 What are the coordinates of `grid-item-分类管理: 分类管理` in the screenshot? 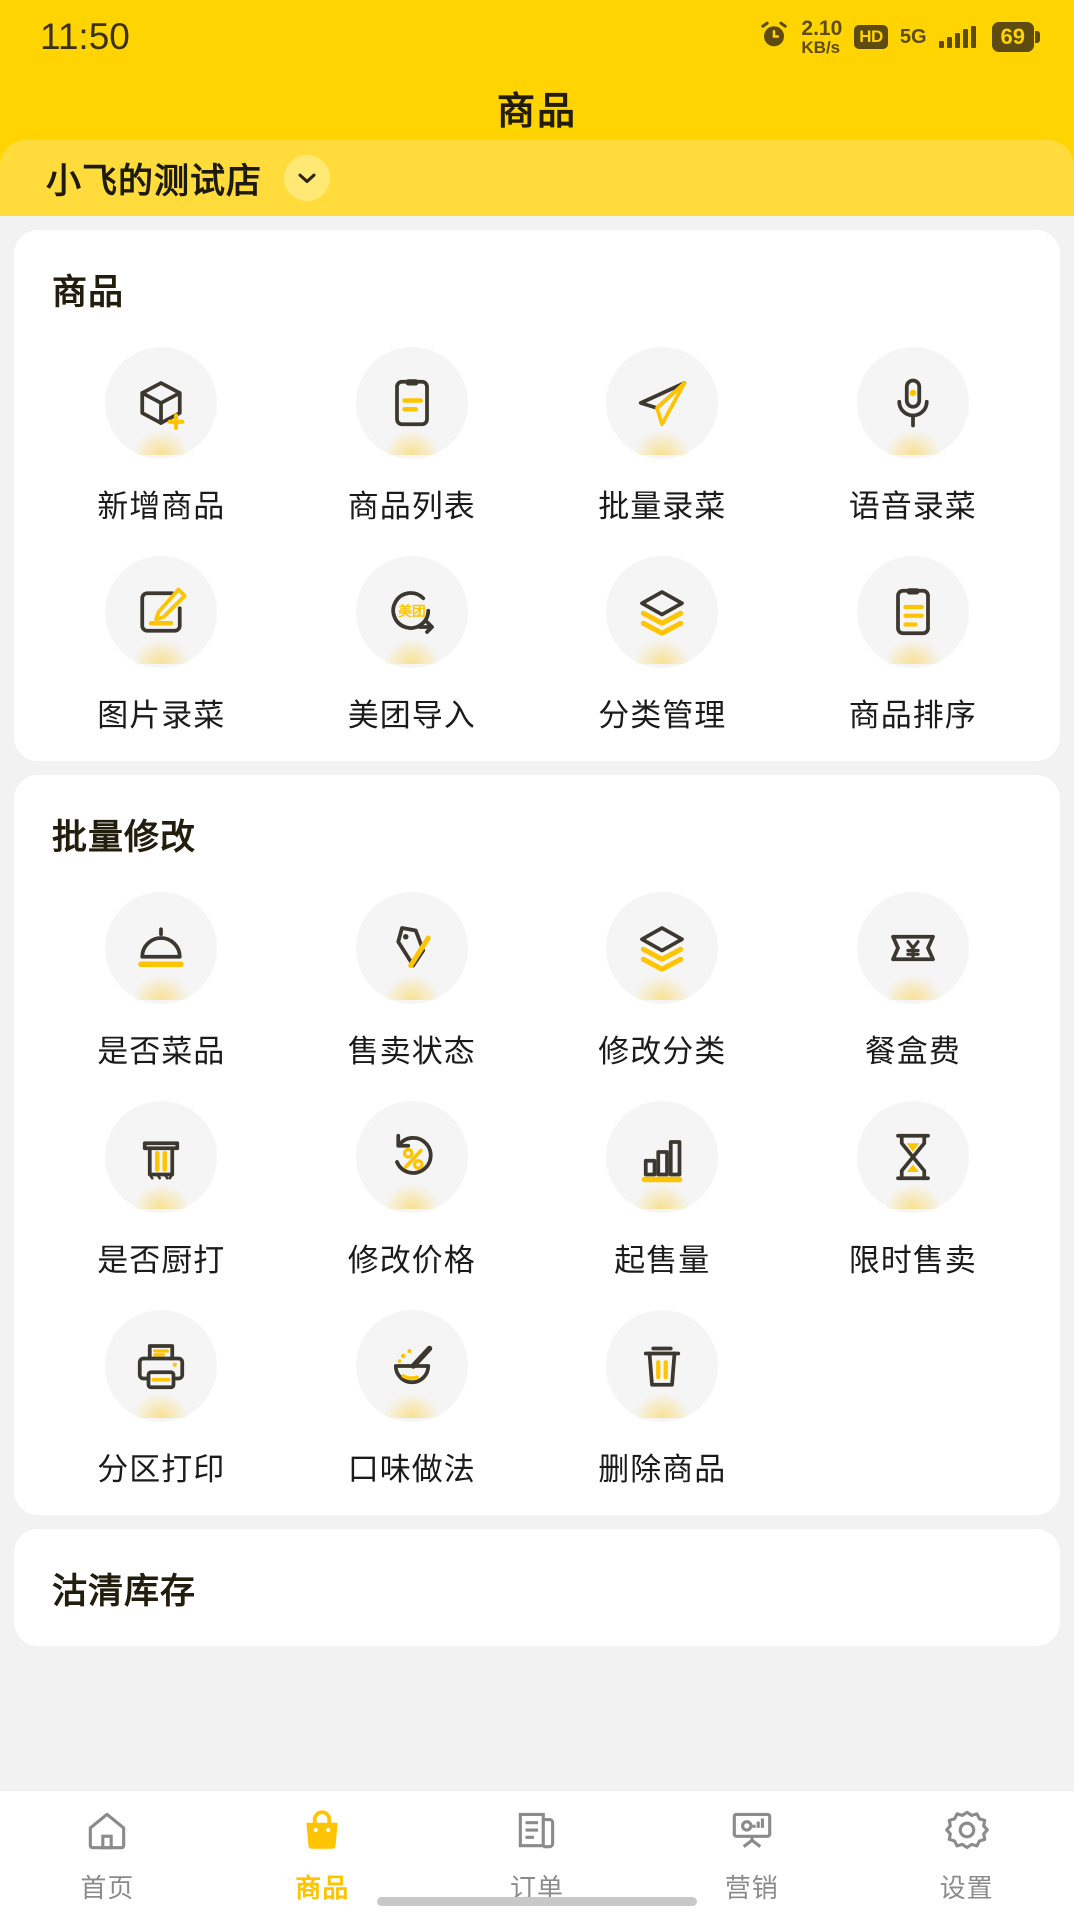 It's located at (662, 632).